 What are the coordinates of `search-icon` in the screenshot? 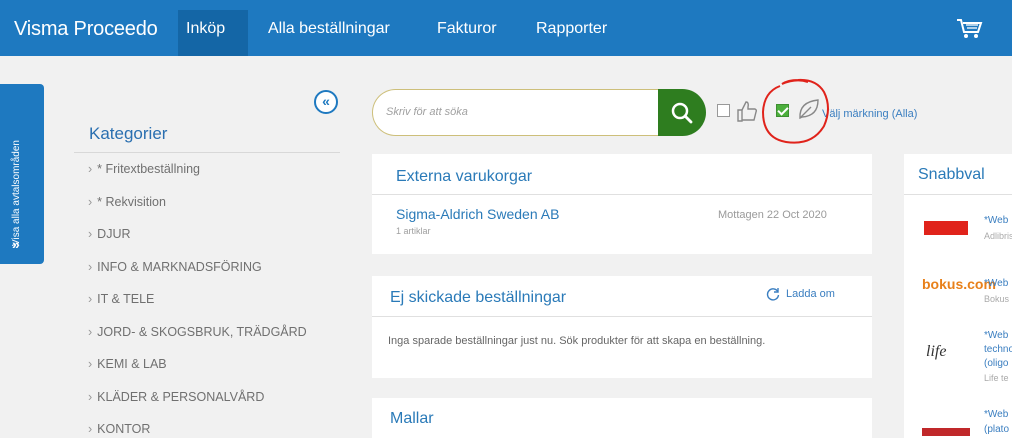 It's located at (682, 113).